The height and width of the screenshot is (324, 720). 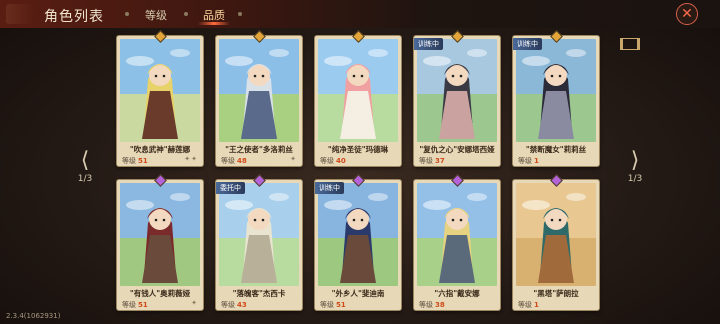 What do you see at coordinates (191, 159) in the screenshot?
I see `star-rating: ✦✦` at bounding box center [191, 159].